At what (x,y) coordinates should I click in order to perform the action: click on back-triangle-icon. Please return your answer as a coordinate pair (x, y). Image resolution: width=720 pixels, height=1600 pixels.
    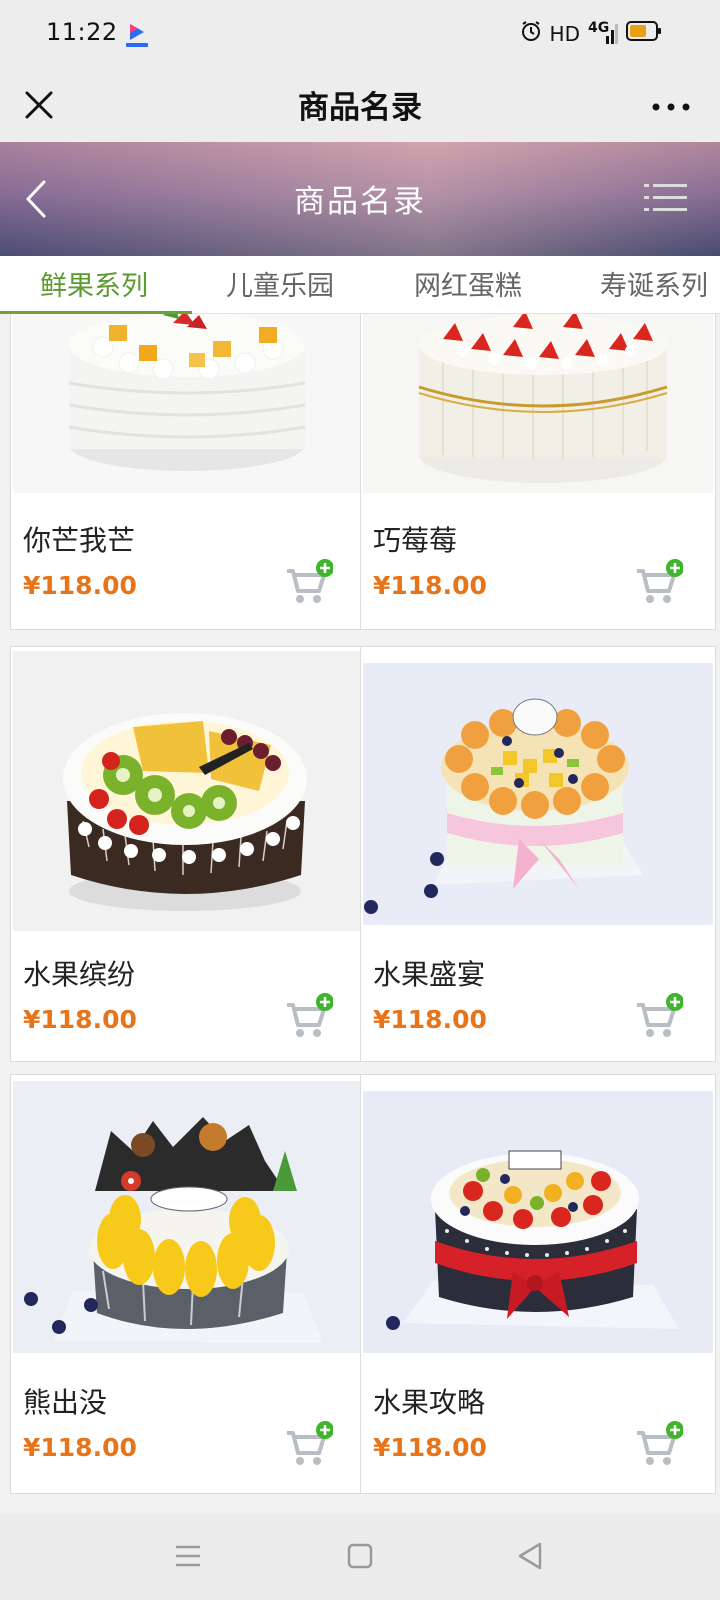
    Looking at the image, I should click on (530, 1556).